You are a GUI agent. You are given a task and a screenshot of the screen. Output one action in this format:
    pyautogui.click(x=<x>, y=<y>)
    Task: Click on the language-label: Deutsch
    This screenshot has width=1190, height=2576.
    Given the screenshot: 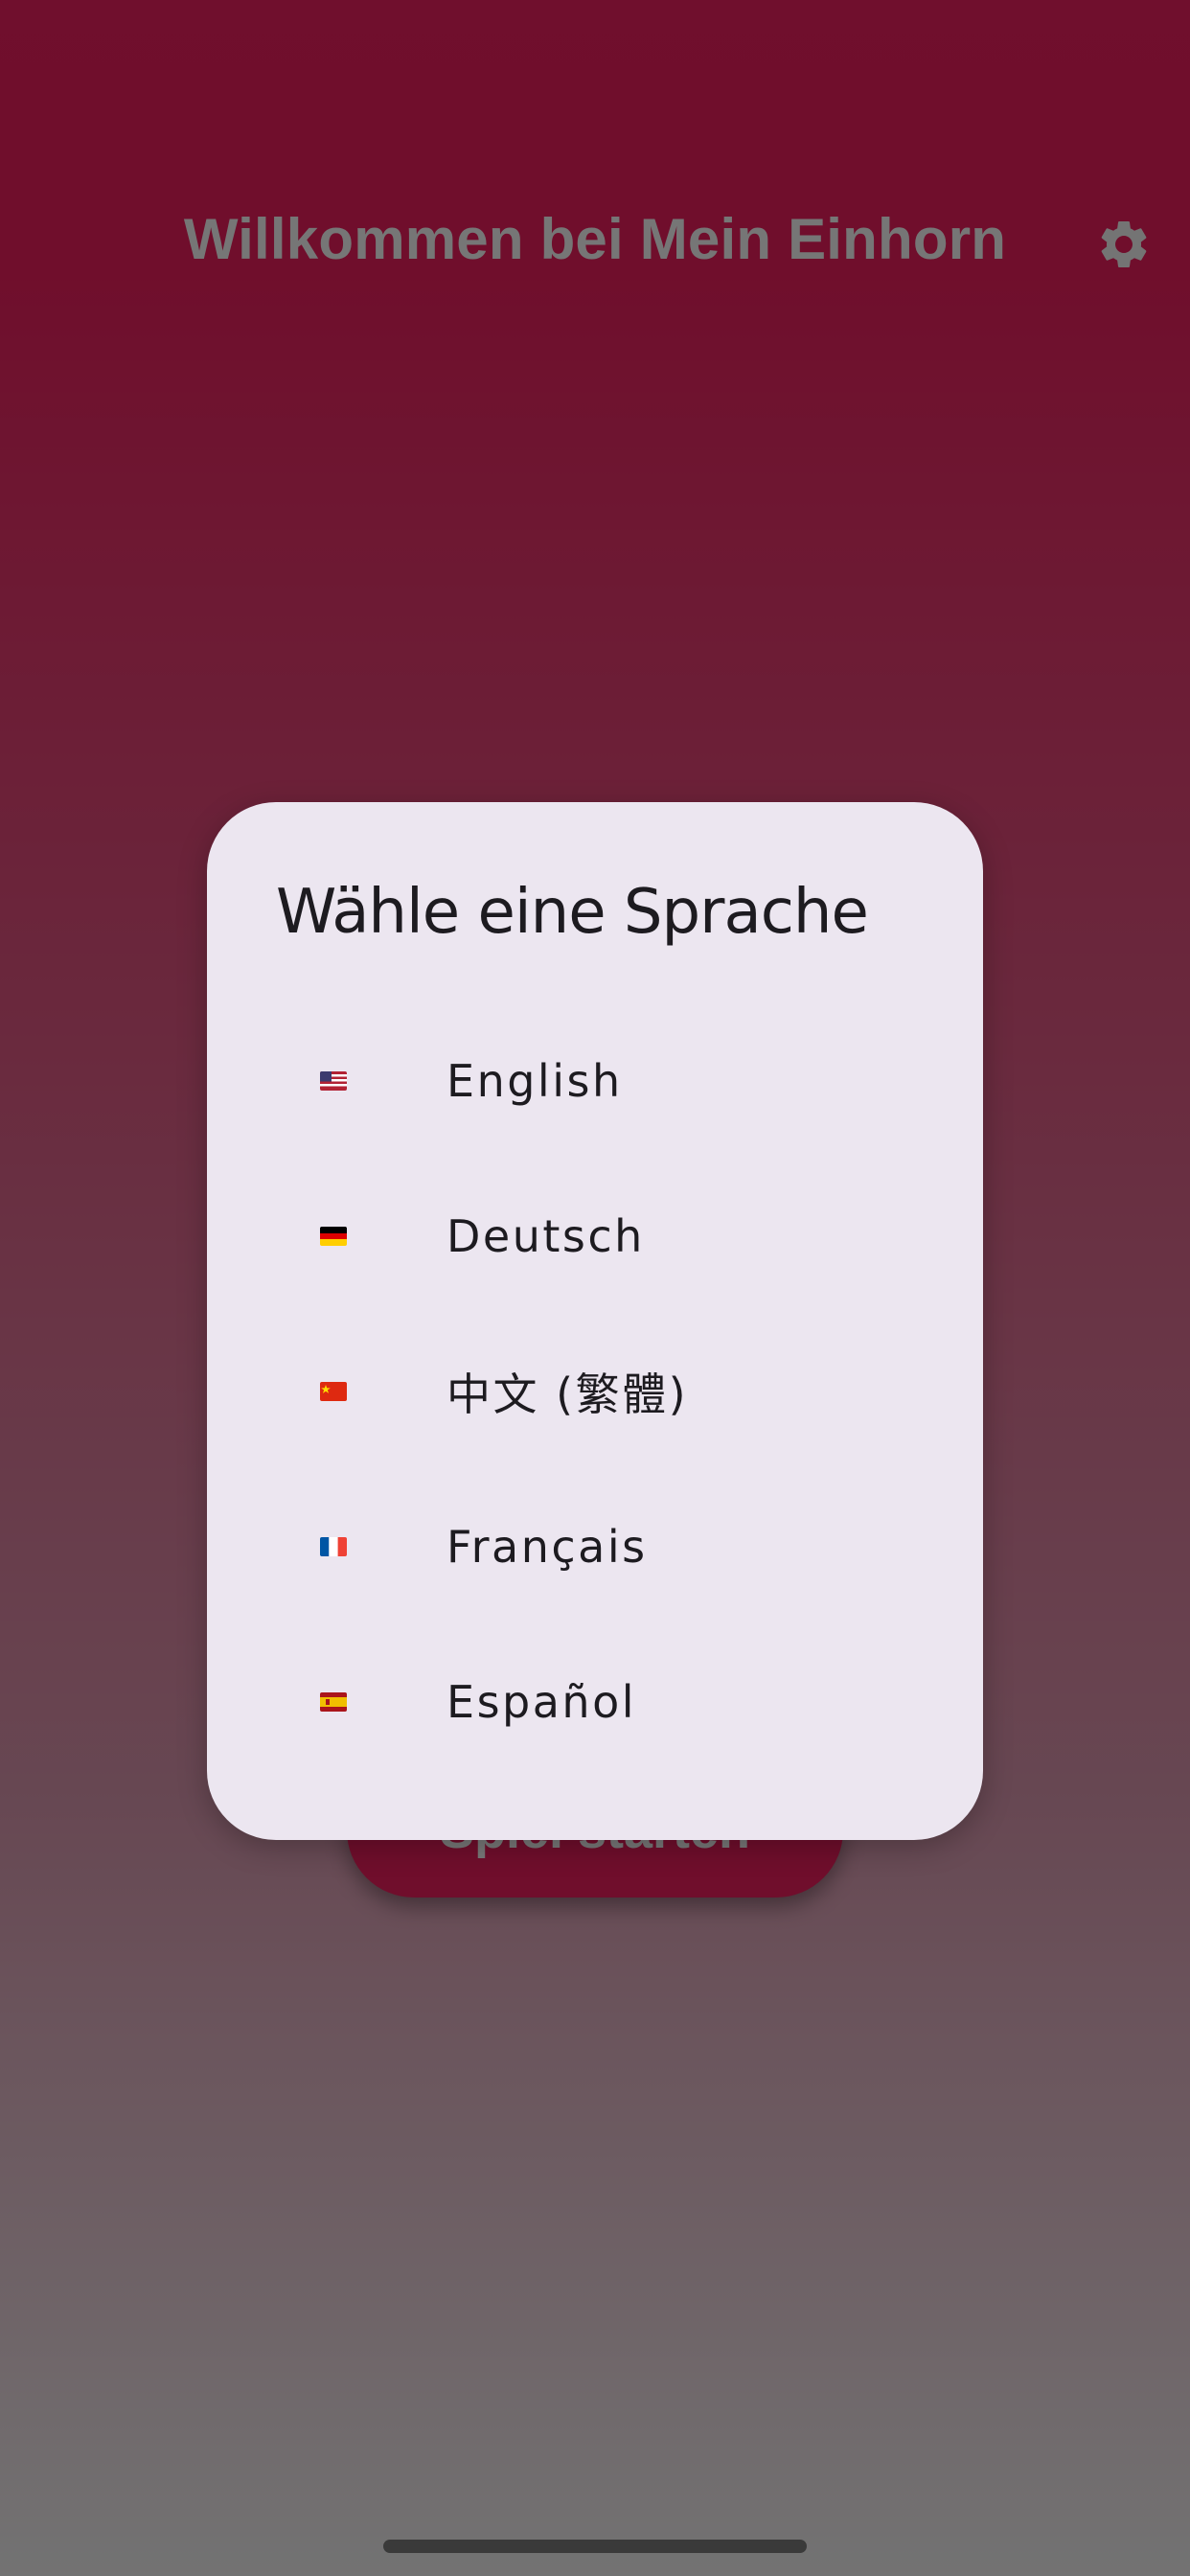 What is the action you would take?
    pyautogui.click(x=545, y=1236)
    